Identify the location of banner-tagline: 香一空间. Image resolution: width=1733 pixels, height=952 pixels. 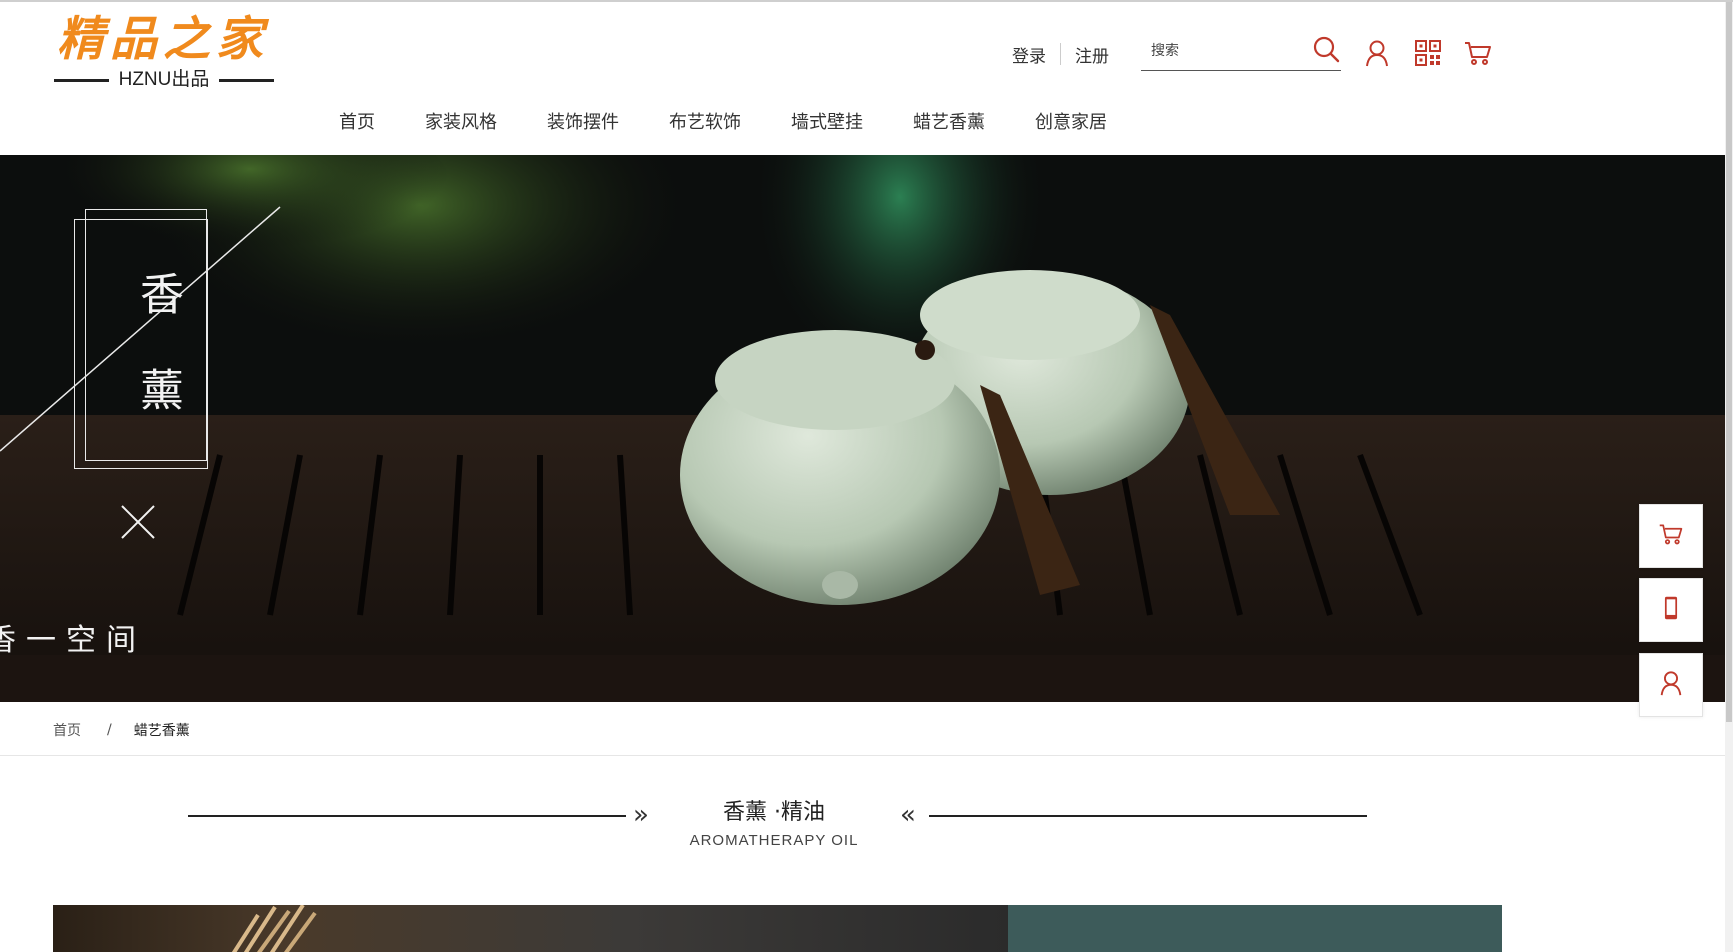
(73, 640).